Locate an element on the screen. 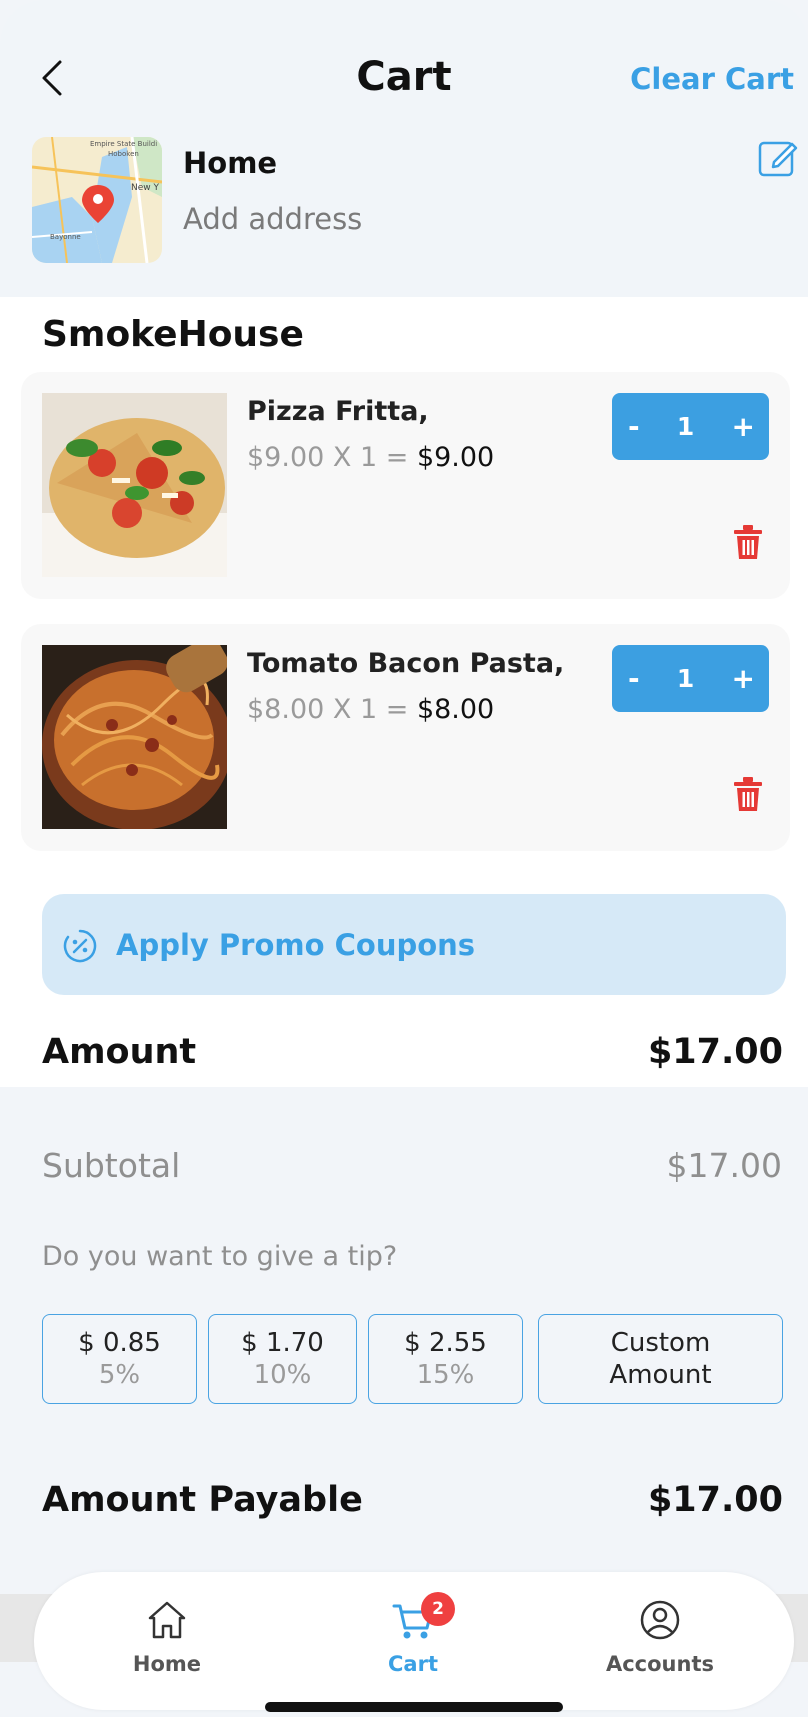 The width and height of the screenshot is (808, 1717). bottom-navigation: Home 2 Cart Accounts is located at coordinates (414, 1641).